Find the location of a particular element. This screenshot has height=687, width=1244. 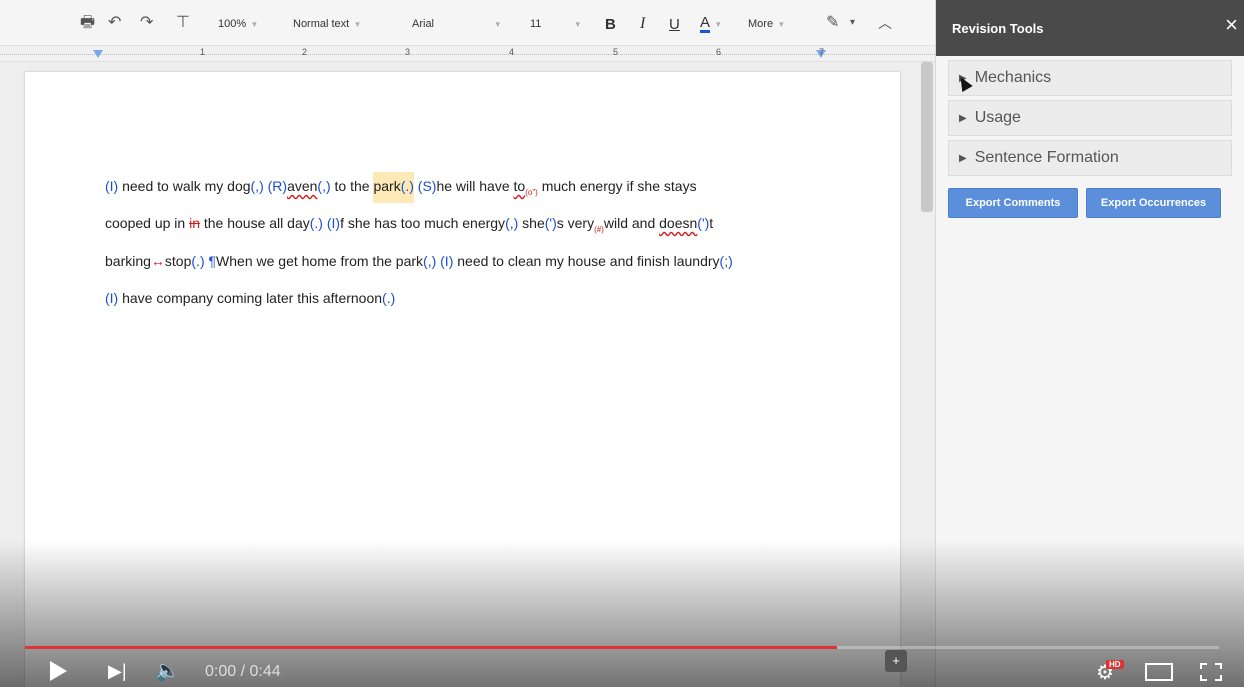

section-mechanics: ▶ Mechanics is located at coordinates (1090, 78).